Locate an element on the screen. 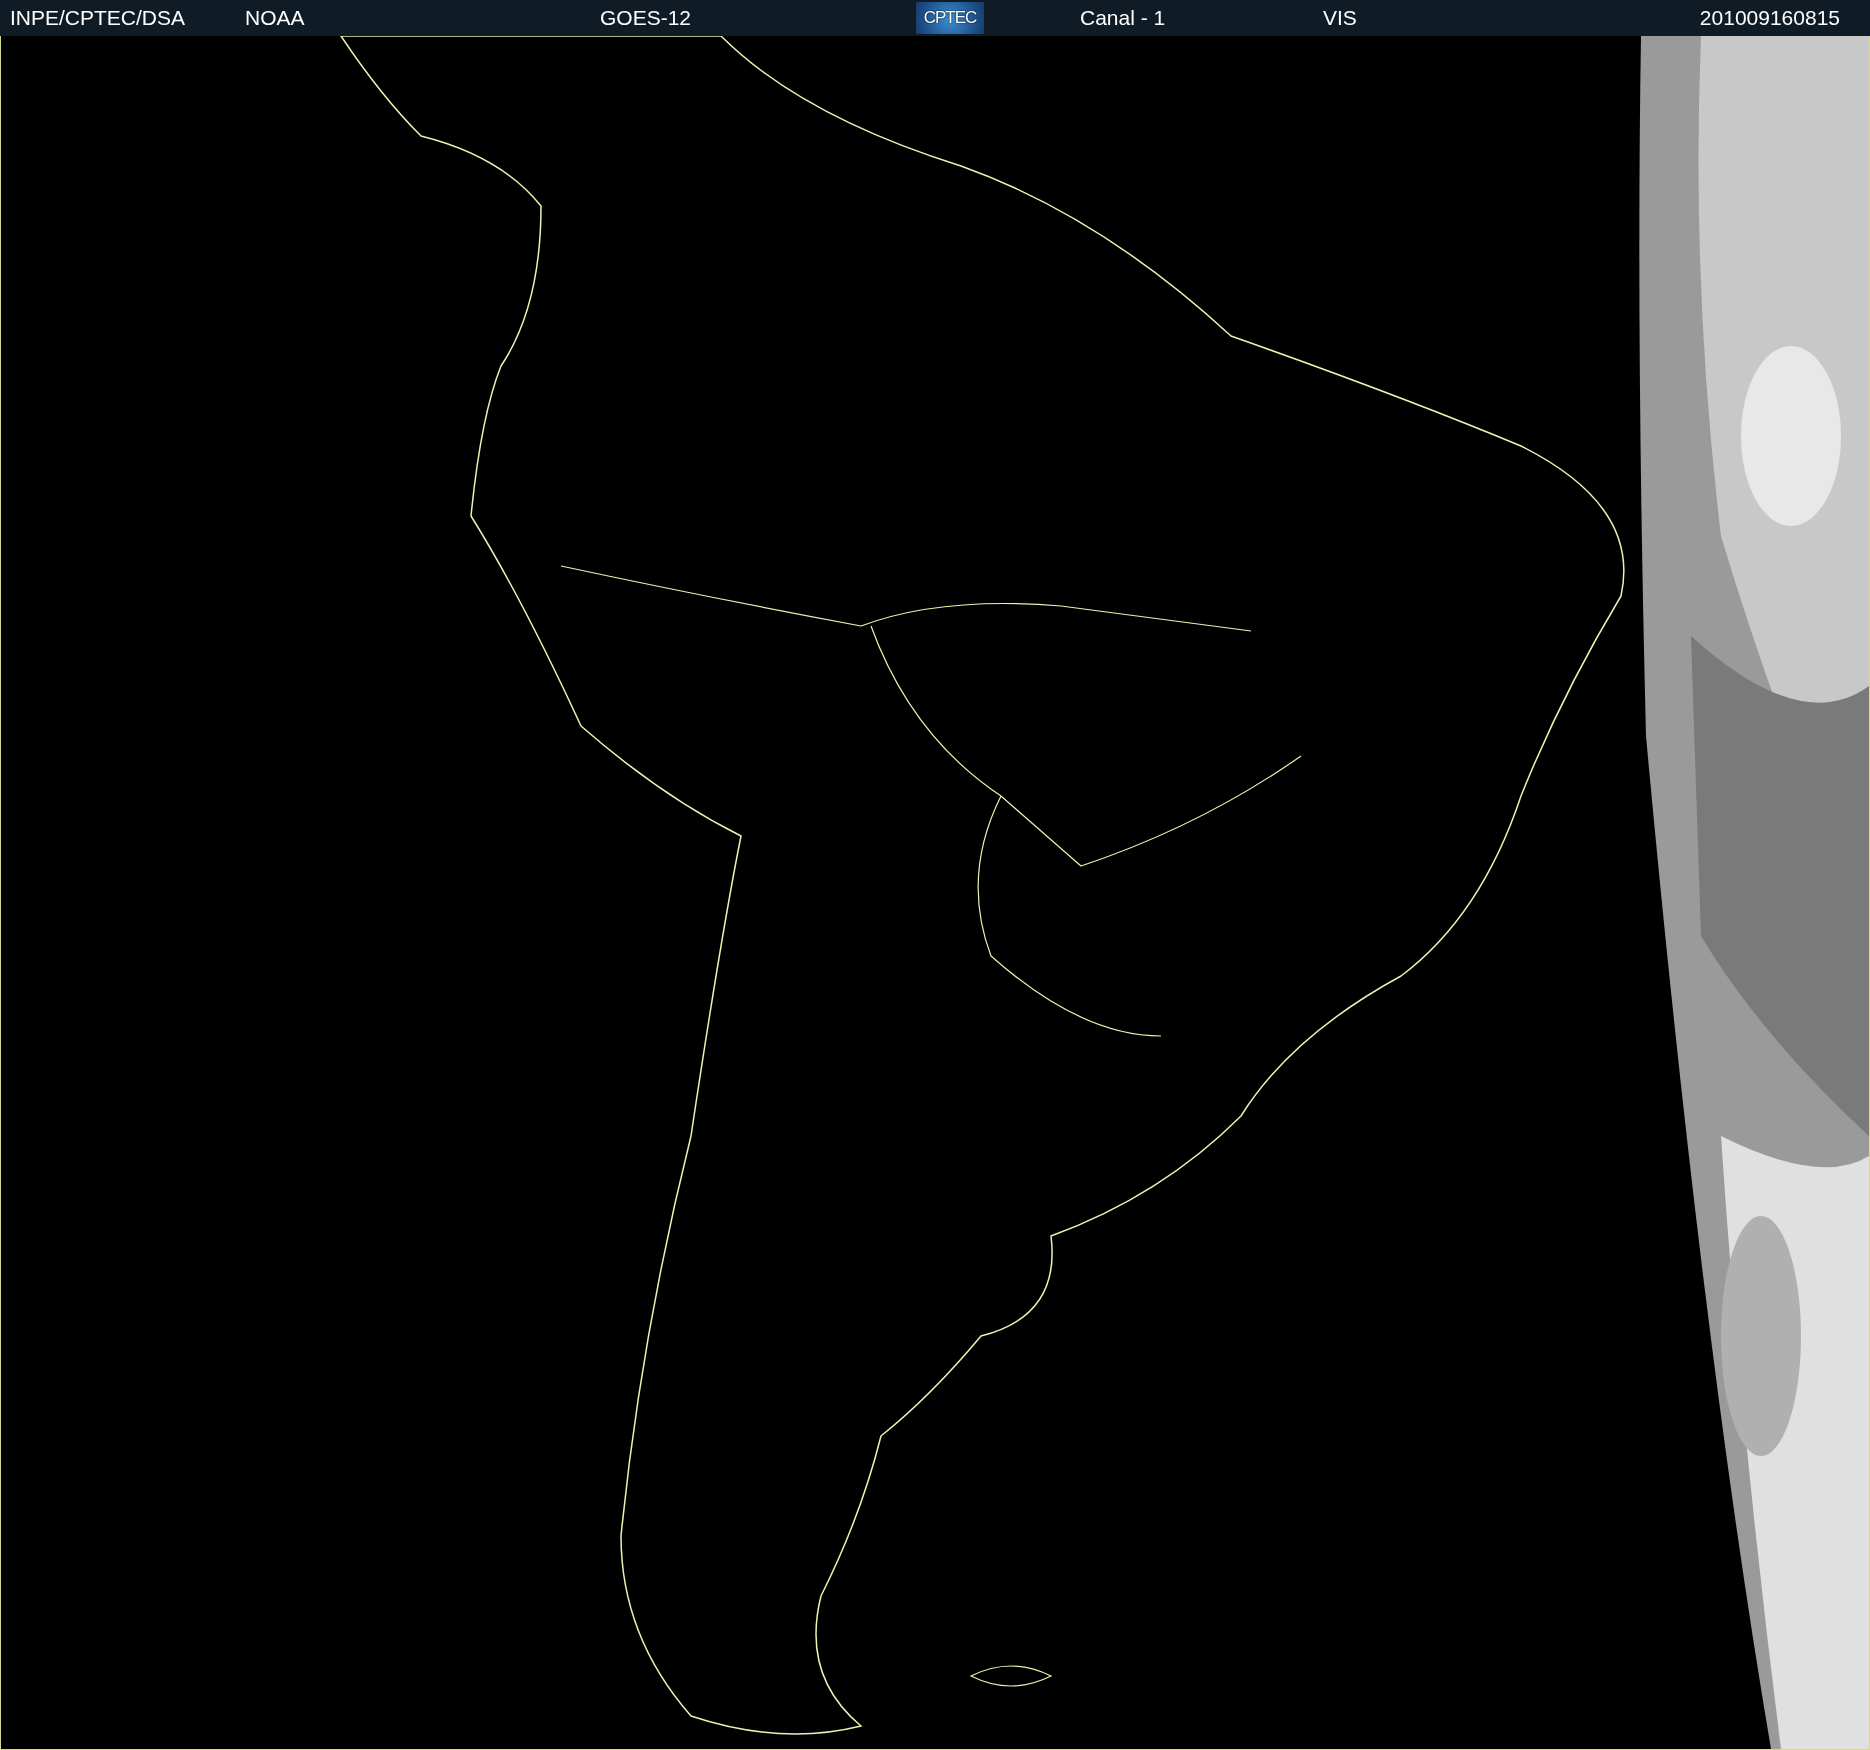 The height and width of the screenshot is (1750, 1870). logo: CPTEC is located at coordinates (950, 18).